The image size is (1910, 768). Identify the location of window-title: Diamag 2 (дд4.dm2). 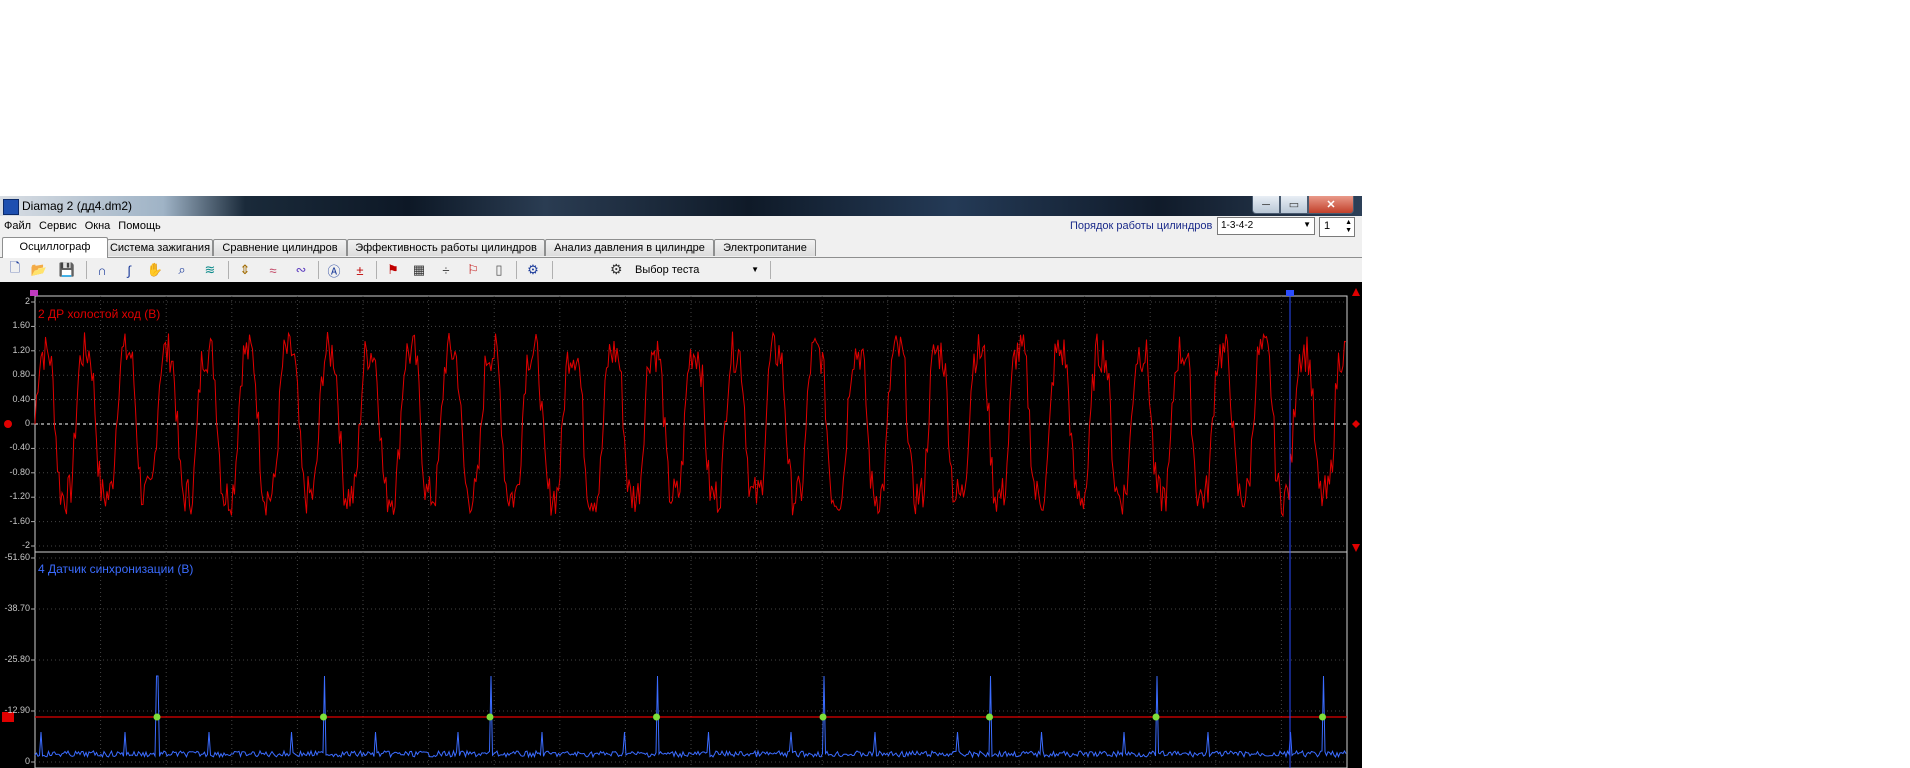
(77, 206).